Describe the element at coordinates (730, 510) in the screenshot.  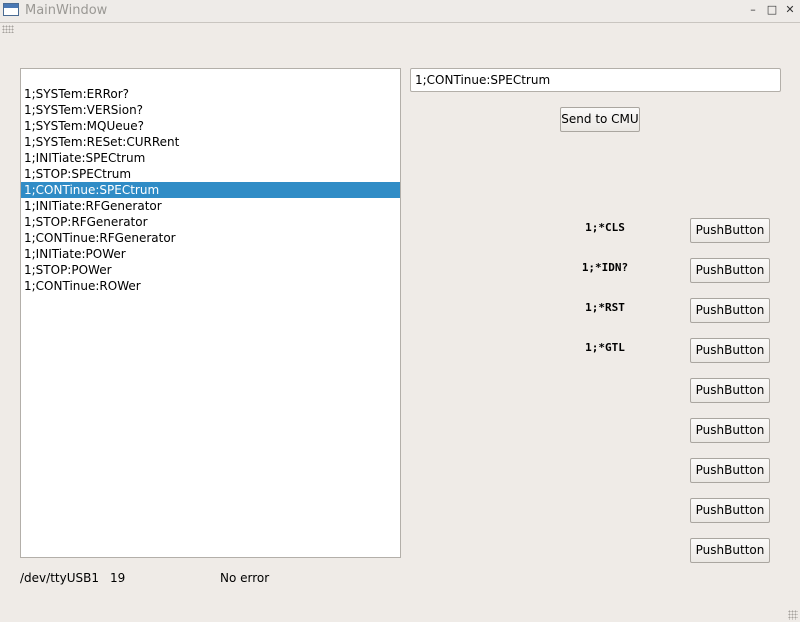
I see `push-button-8: PushButton` at that location.